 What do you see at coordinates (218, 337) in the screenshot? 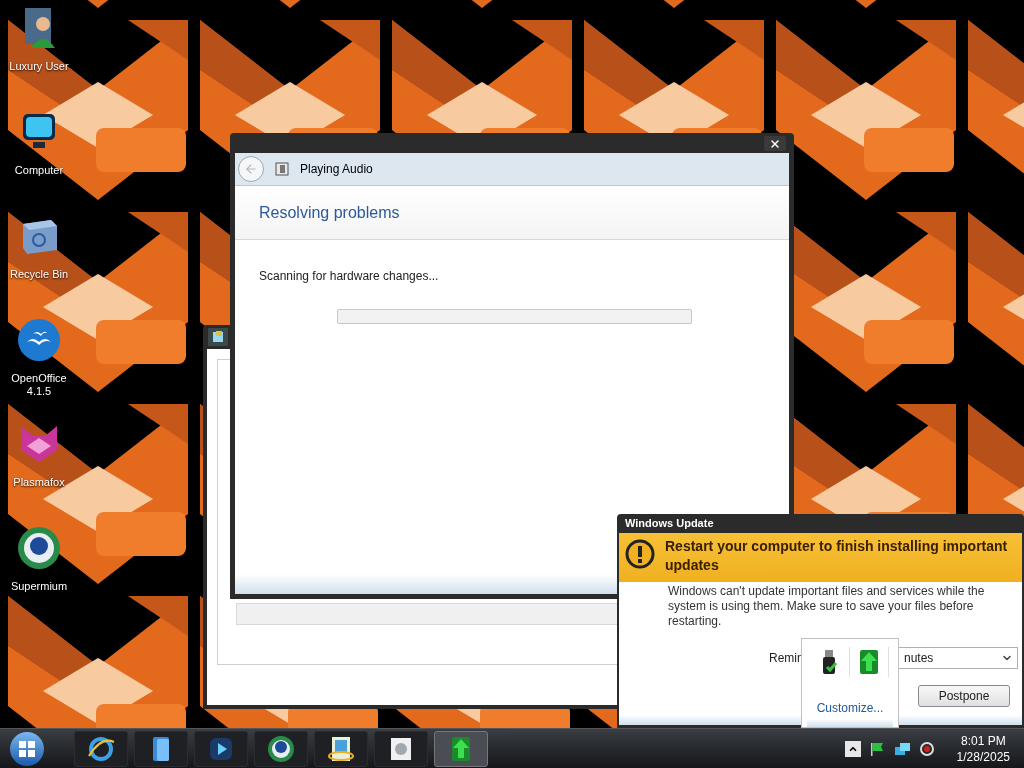
I see `app-icon` at bounding box center [218, 337].